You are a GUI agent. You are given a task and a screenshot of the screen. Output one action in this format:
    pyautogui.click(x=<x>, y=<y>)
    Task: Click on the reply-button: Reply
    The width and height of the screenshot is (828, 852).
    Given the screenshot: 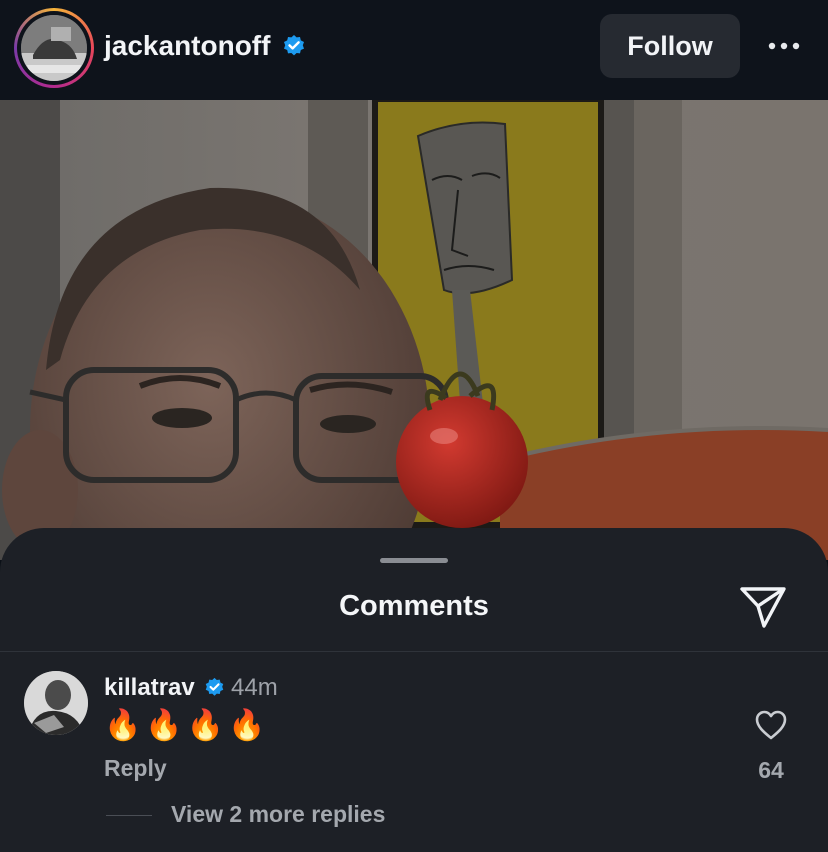 What is the action you would take?
    pyautogui.click(x=135, y=768)
    